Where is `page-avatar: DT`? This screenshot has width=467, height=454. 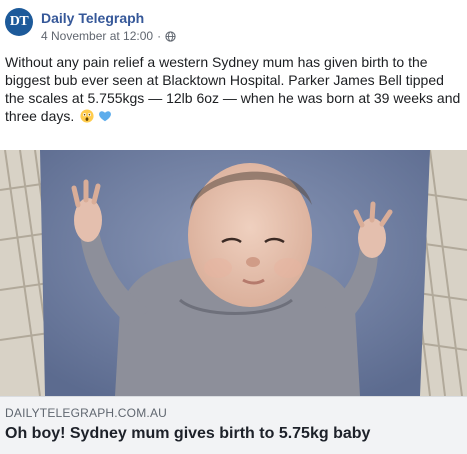
page-avatar: DT is located at coordinates (19, 22).